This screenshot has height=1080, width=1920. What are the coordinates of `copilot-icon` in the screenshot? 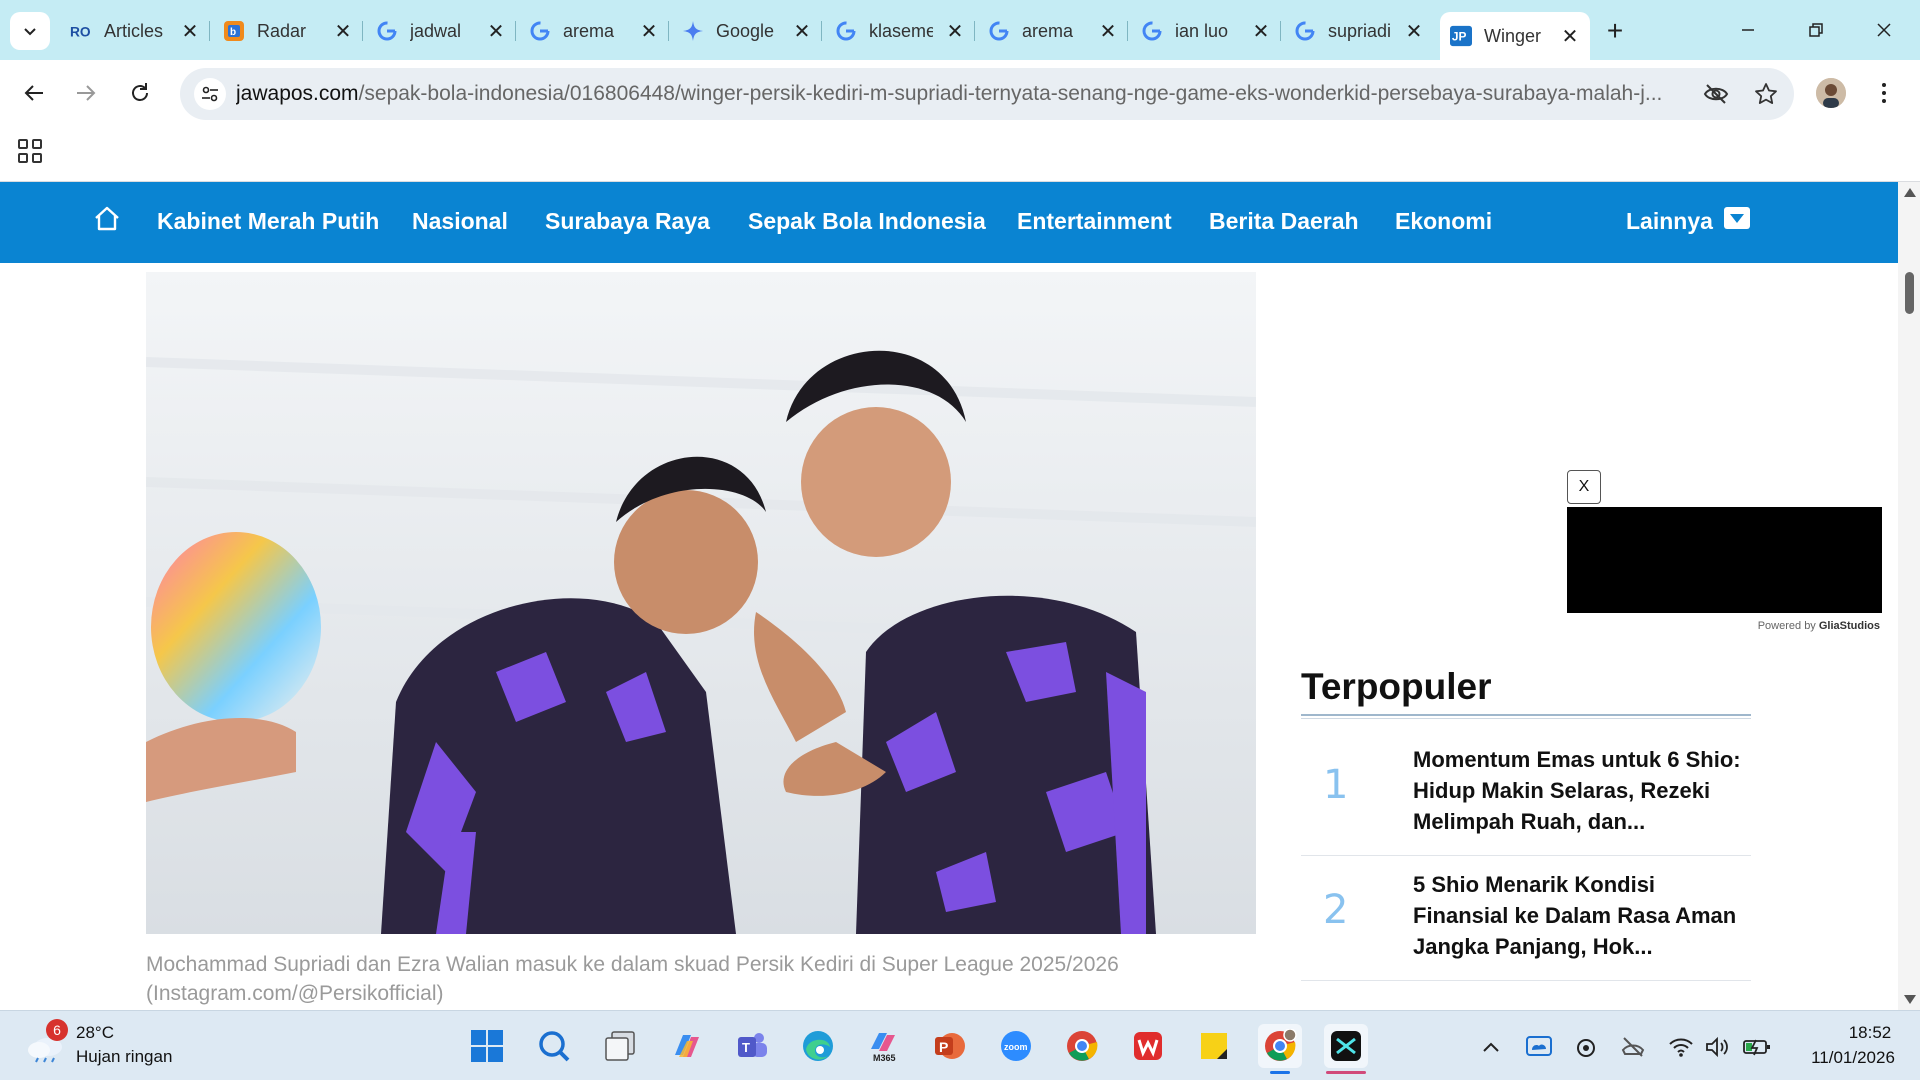 It's located at (686, 1046).